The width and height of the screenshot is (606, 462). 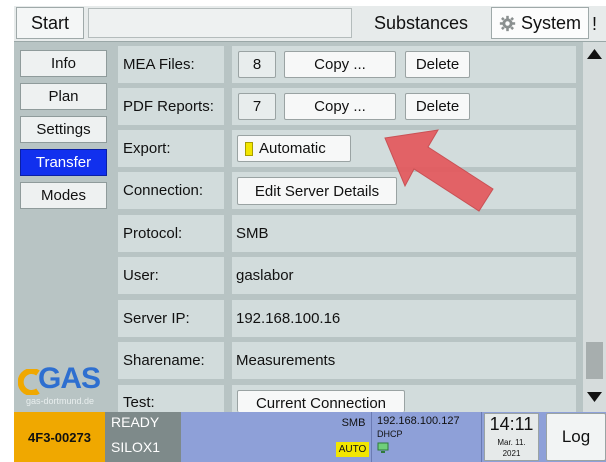 What do you see at coordinates (511, 453) in the screenshot?
I see `clock-year: 2021` at bounding box center [511, 453].